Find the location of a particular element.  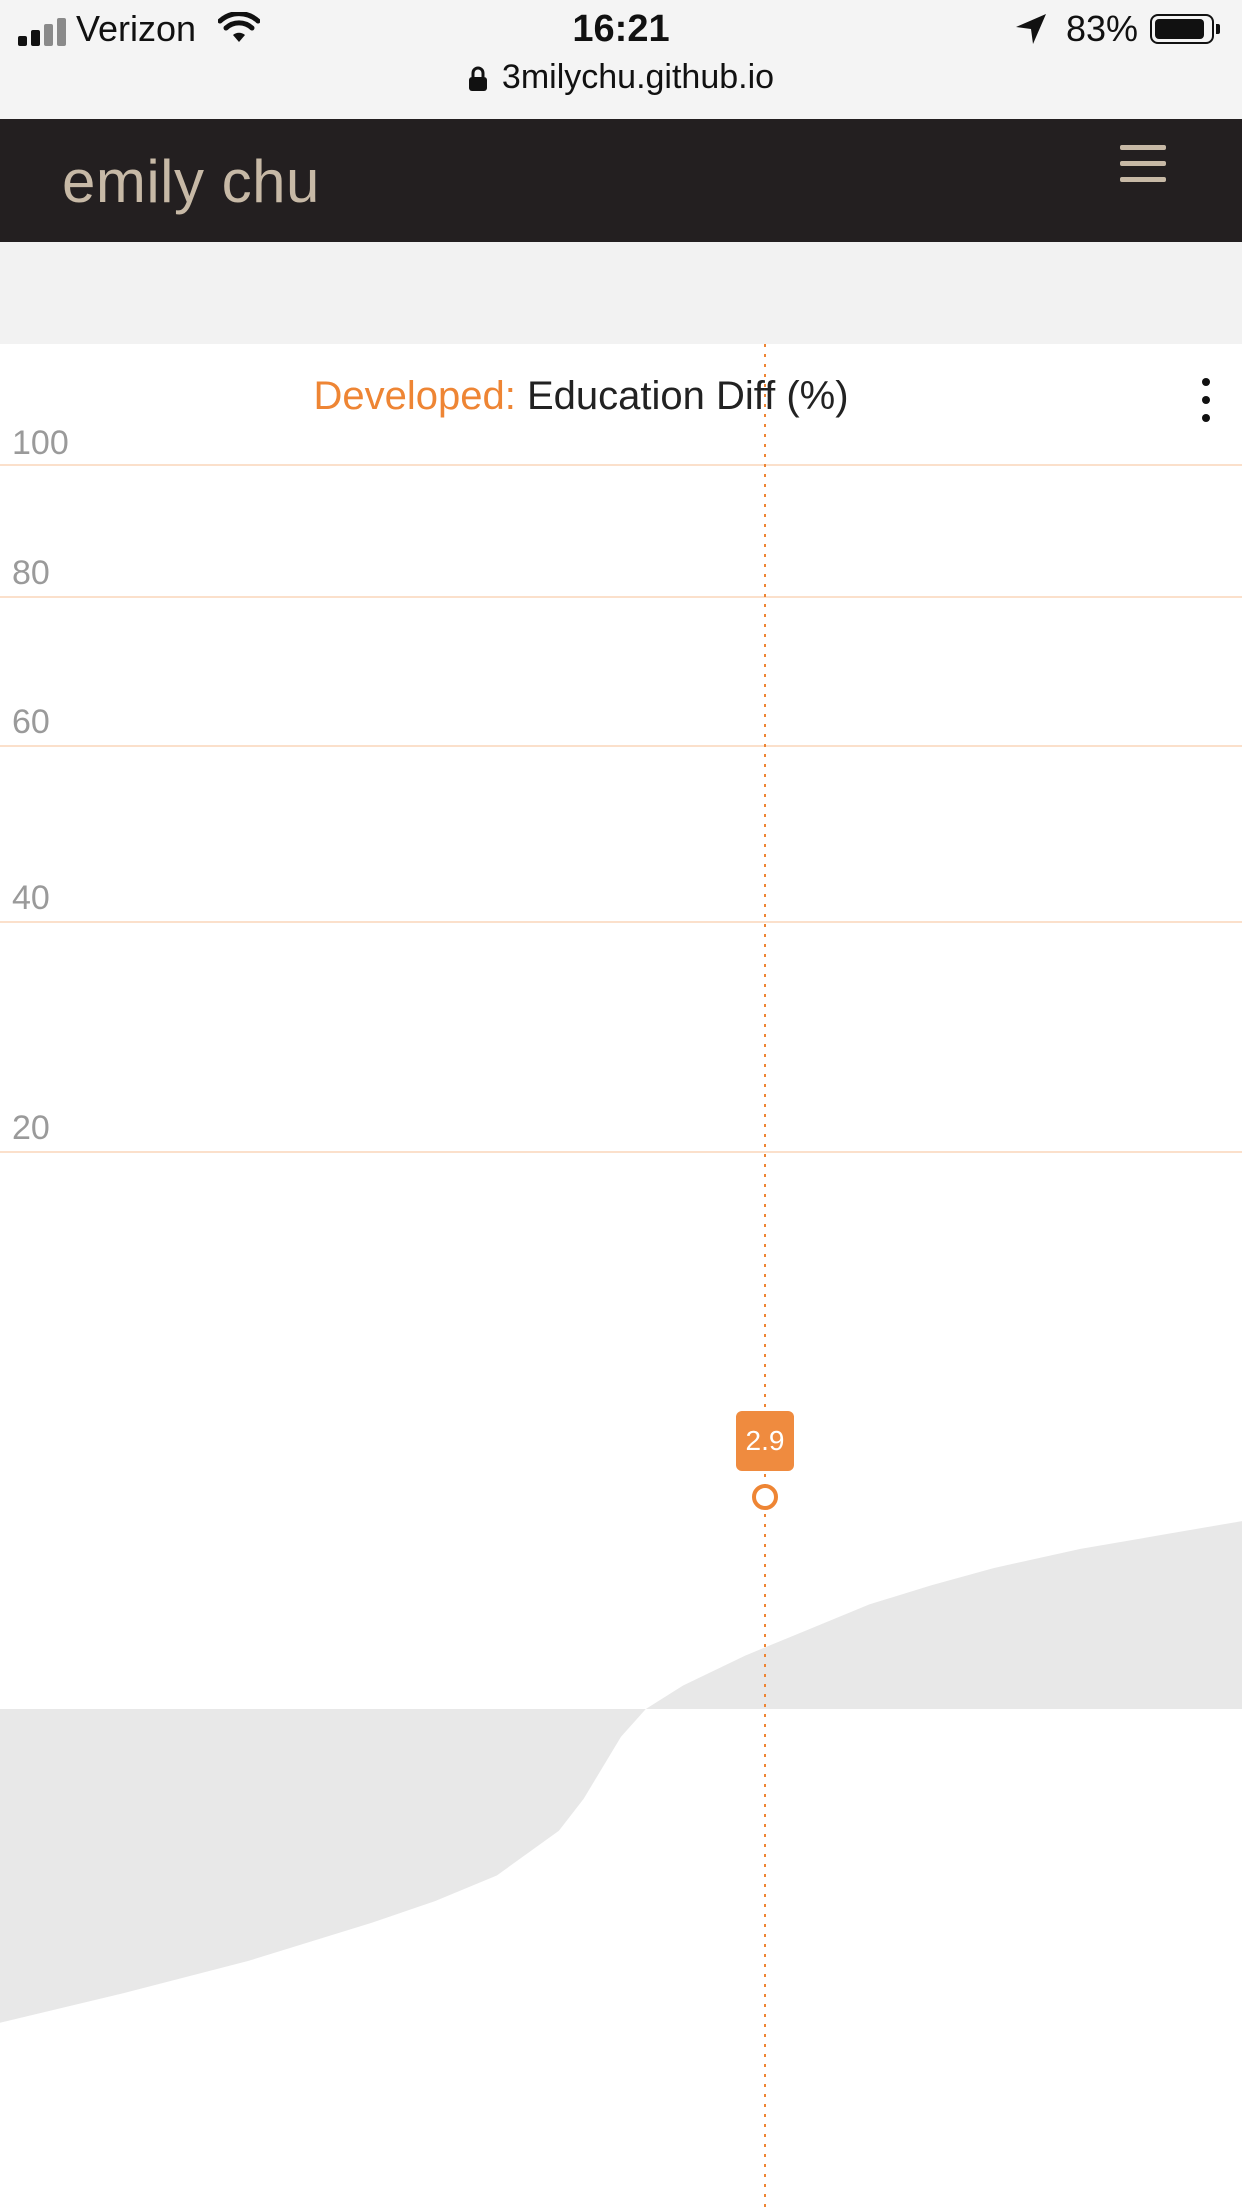

more-options-icon is located at coordinates (1206, 400).